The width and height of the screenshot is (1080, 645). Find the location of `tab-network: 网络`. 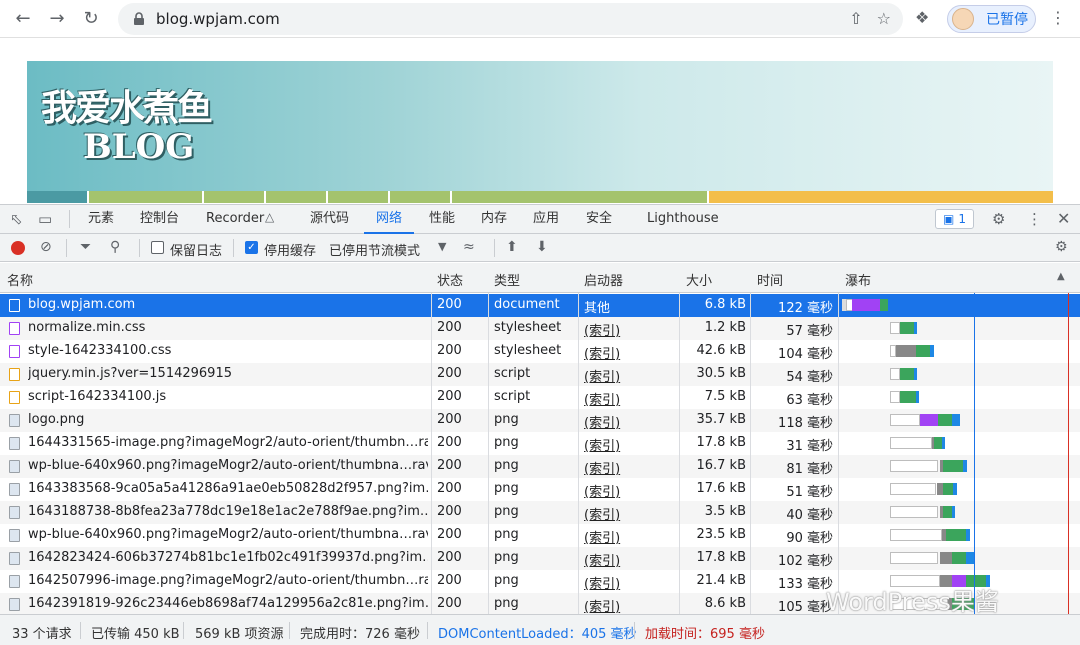

tab-network: 网络 is located at coordinates (389, 219).